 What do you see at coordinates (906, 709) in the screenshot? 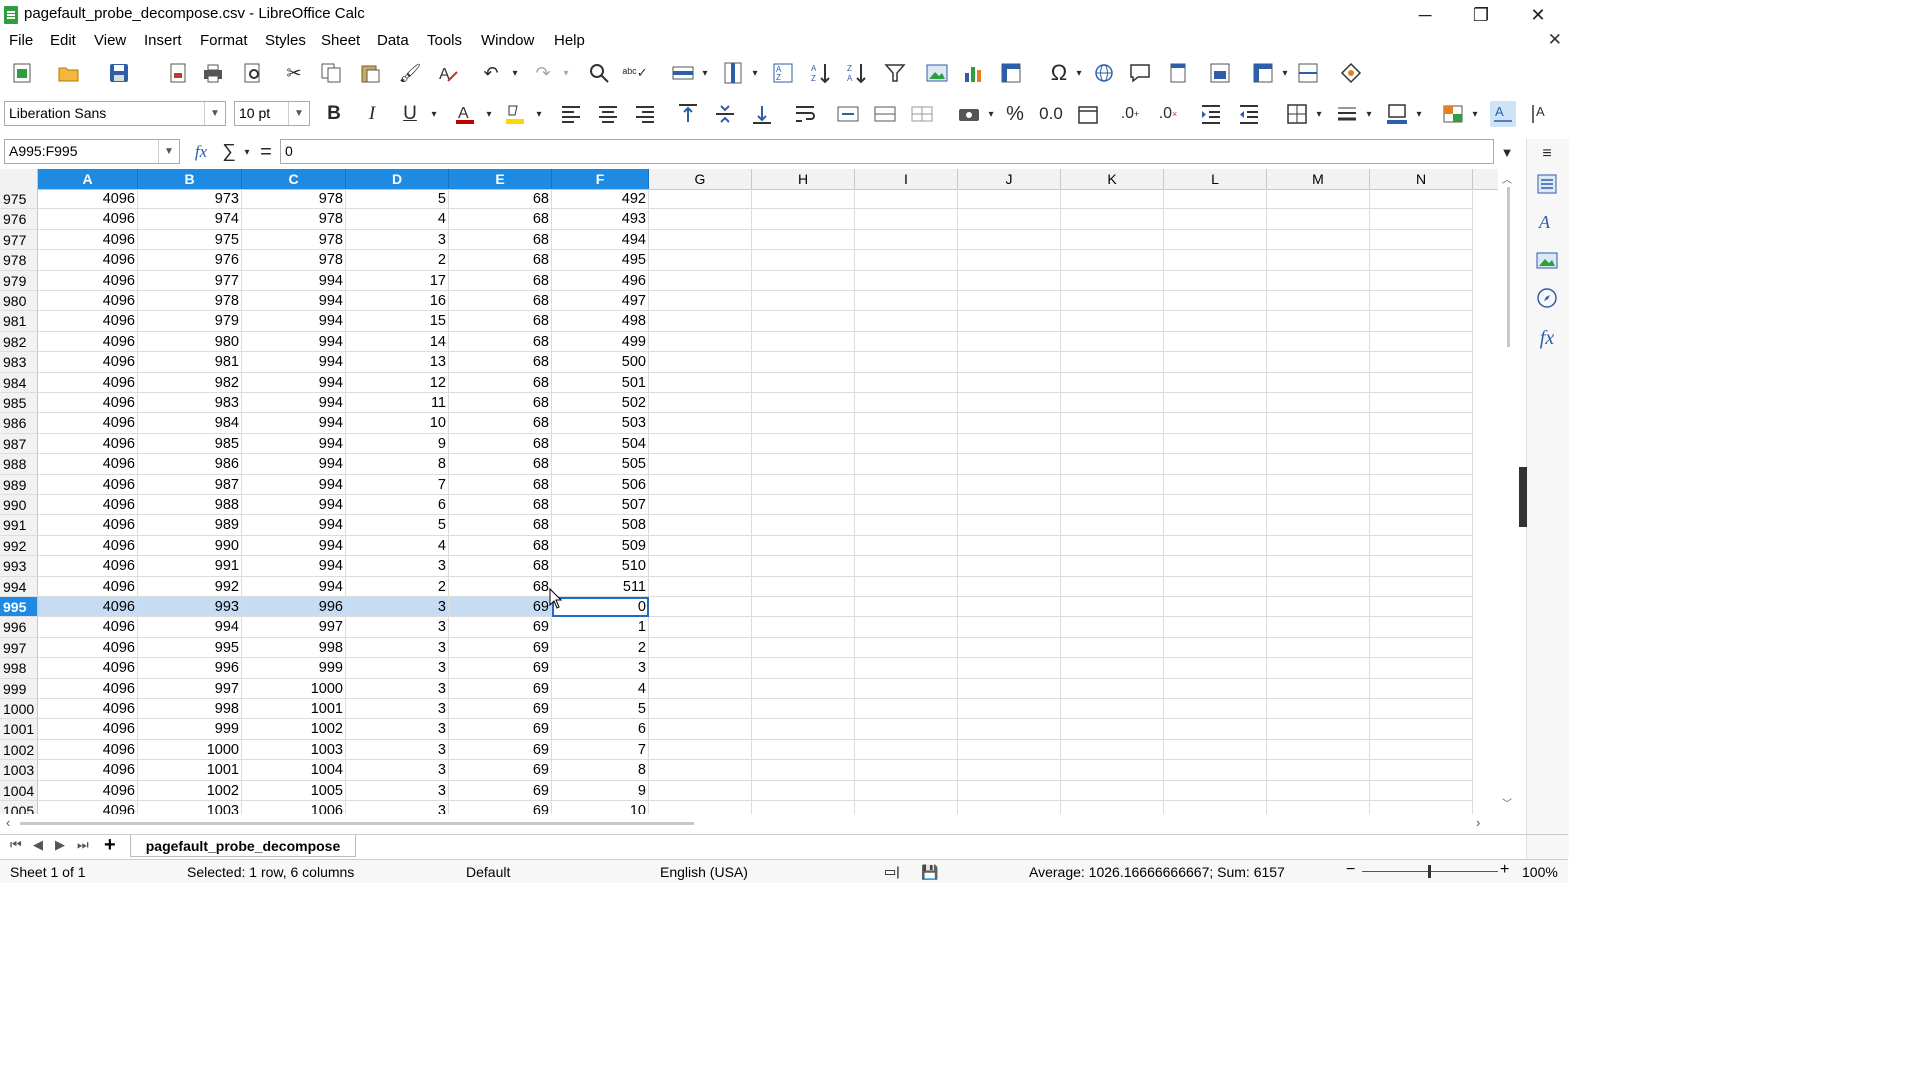
I see `cell-i1000` at bounding box center [906, 709].